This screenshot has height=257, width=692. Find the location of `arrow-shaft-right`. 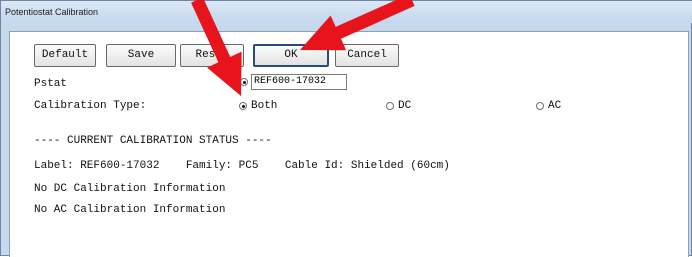

arrow-shaft-right is located at coordinates (357, 25).